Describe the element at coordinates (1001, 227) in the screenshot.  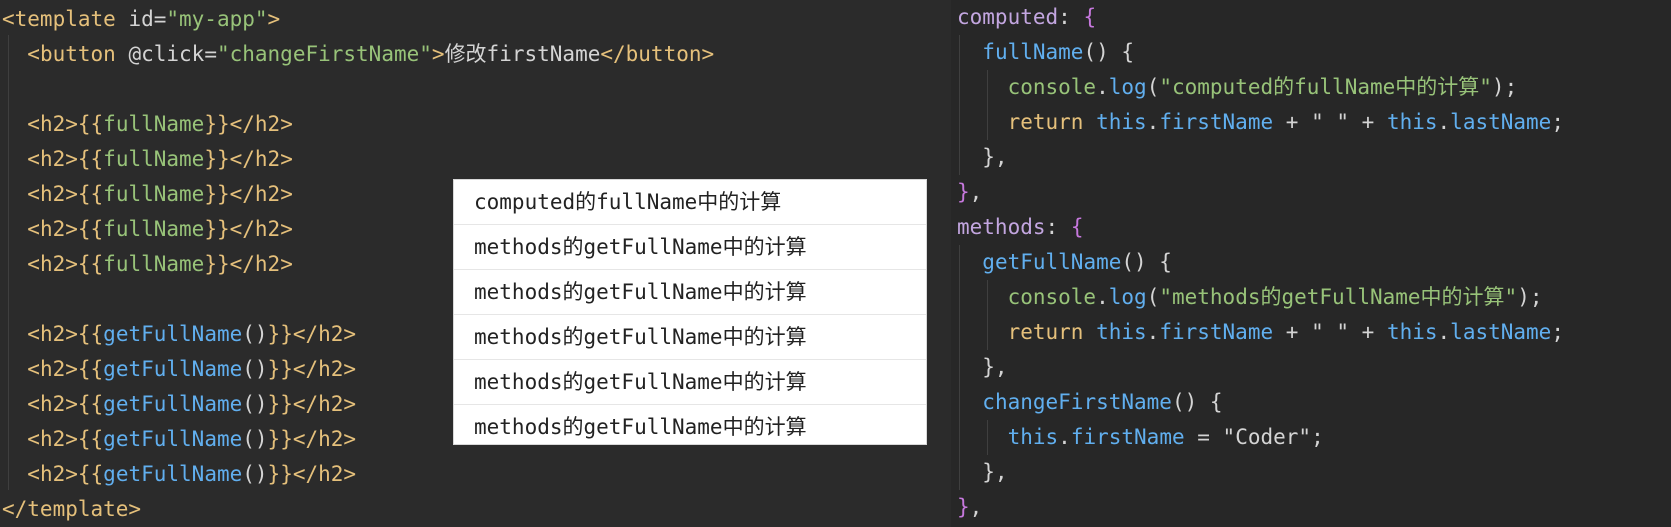
I see `code-token: methods` at that location.